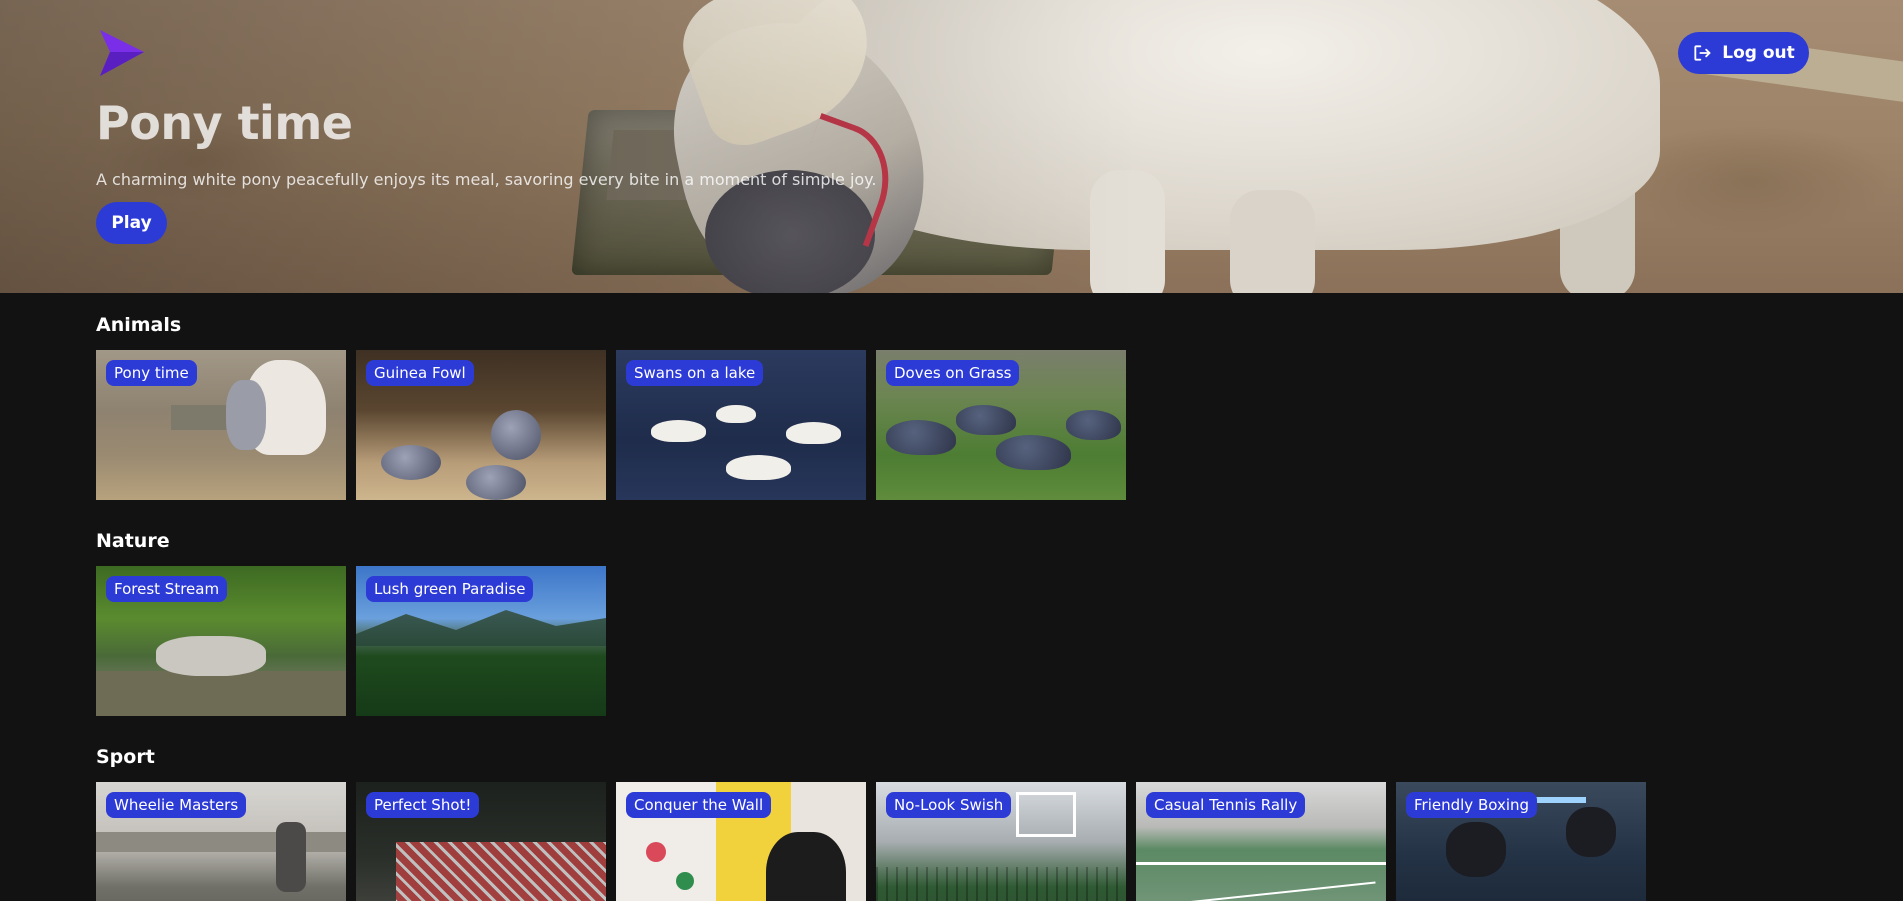  What do you see at coordinates (121, 53) in the screenshot?
I see `app-logo-icon` at bounding box center [121, 53].